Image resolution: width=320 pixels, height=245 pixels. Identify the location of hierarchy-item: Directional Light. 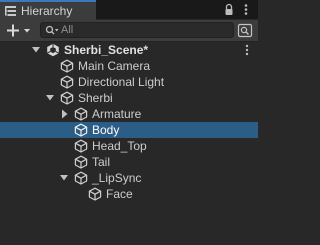
(129, 82).